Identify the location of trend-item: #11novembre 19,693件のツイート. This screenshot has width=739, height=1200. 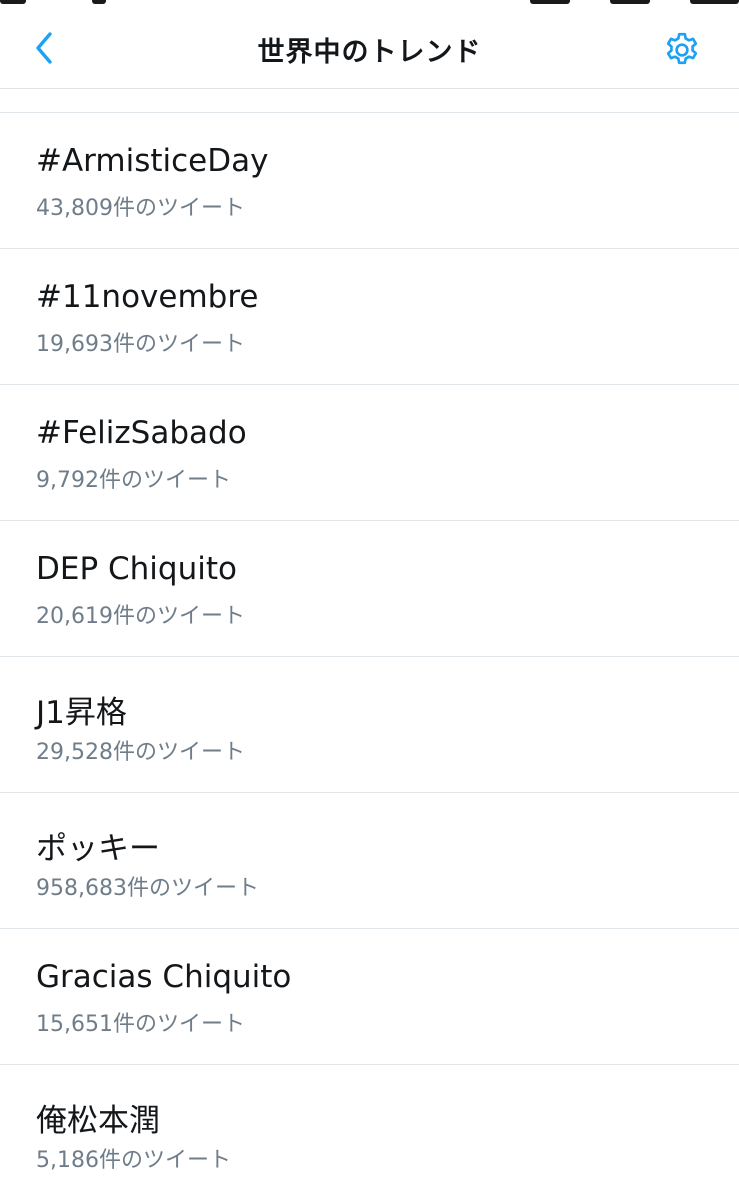
(369, 317).